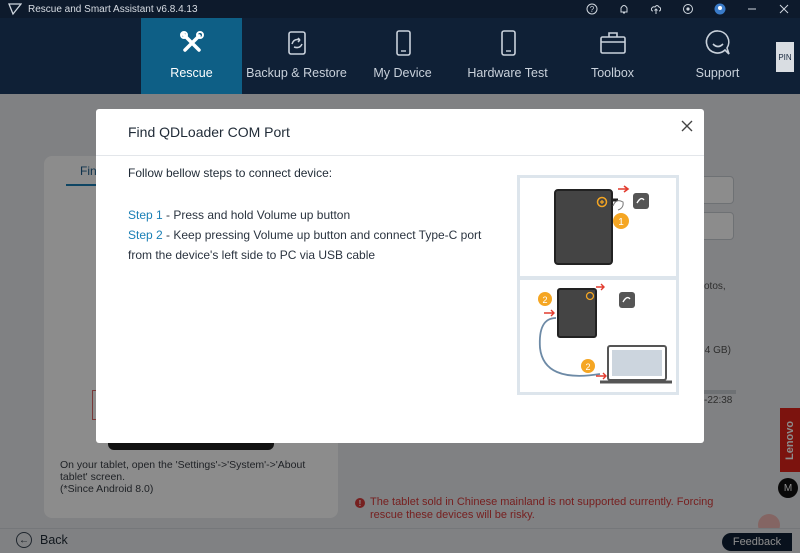  What do you see at coordinates (230, 173) in the screenshot?
I see `dialog-intro: Follow bellow steps to connect device:` at bounding box center [230, 173].